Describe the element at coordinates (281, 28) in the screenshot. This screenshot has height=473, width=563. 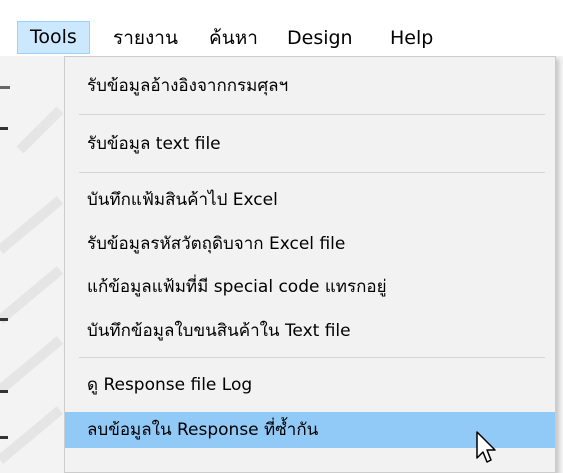
I see `menu-bar: Tools รายงาน ค้นหา Design Help` at that location.